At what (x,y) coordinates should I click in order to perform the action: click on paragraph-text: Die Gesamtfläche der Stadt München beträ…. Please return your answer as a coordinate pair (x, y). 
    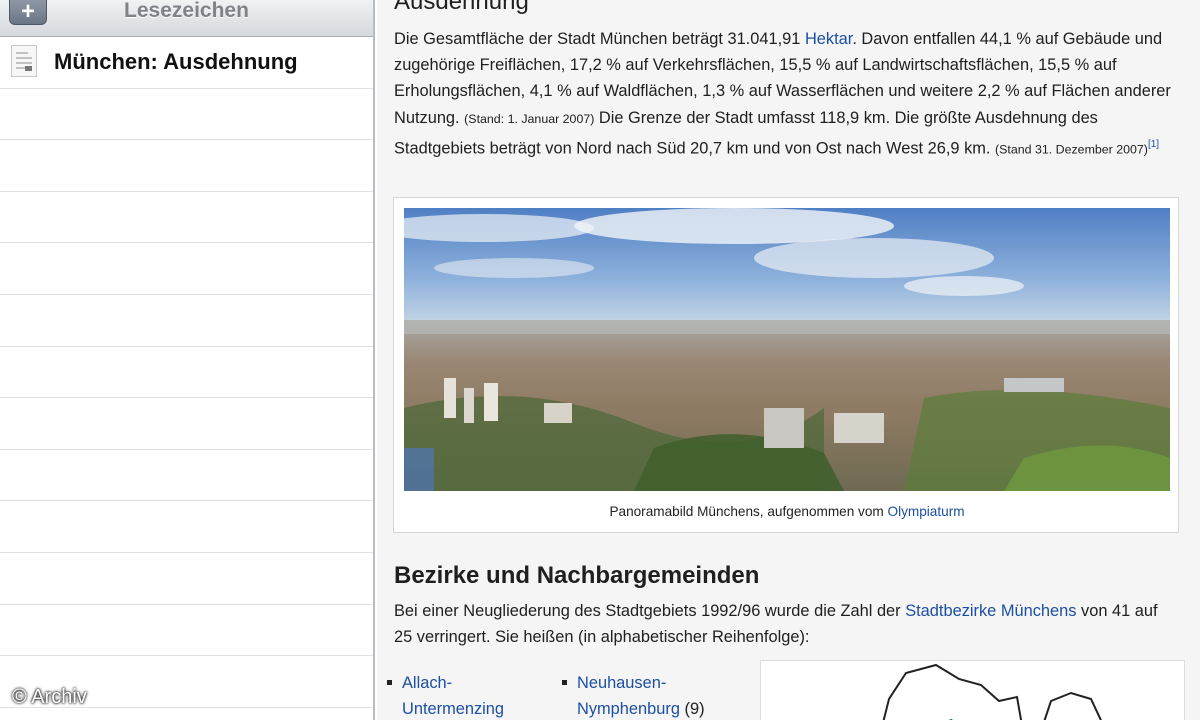
    Looking at the image, I should click on (599, 39).